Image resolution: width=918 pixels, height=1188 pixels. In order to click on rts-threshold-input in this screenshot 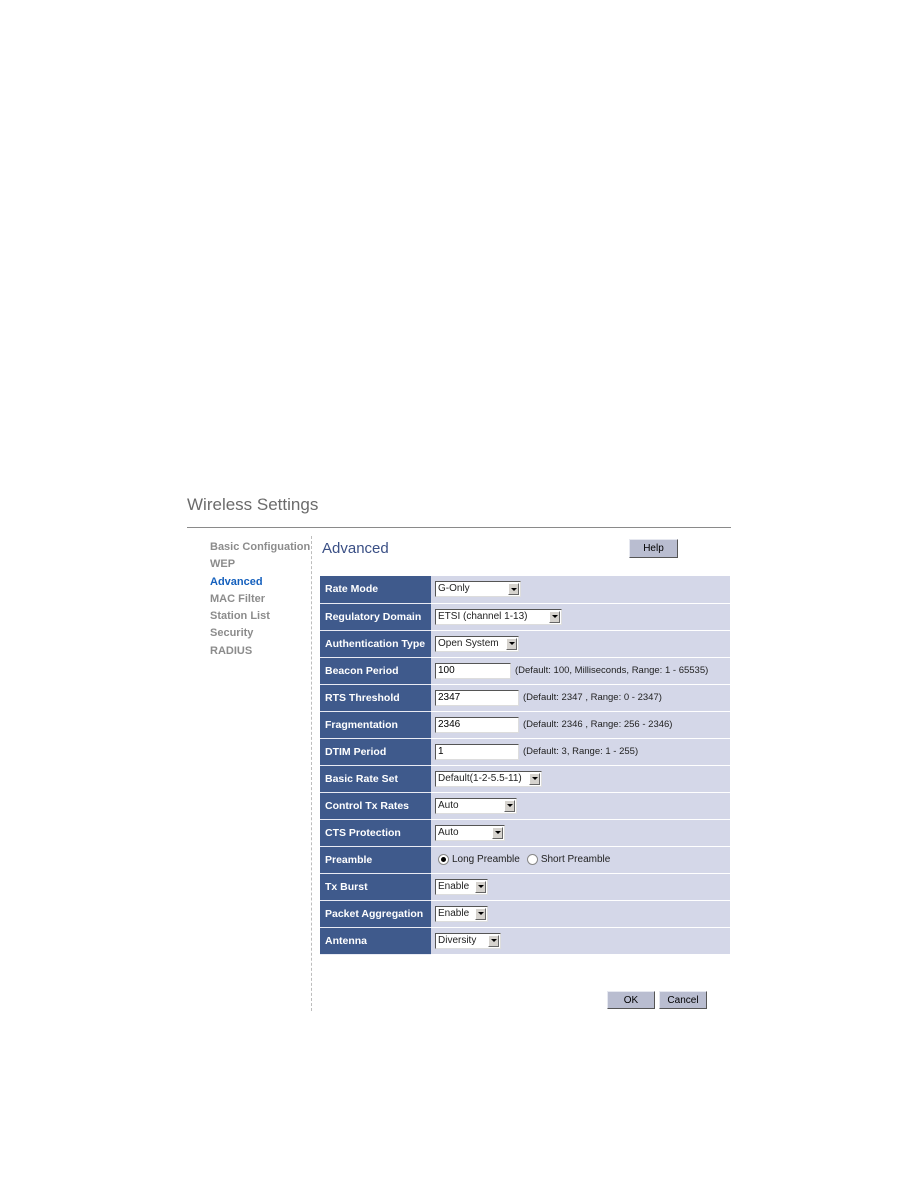, I will do `click(477, 697)`.